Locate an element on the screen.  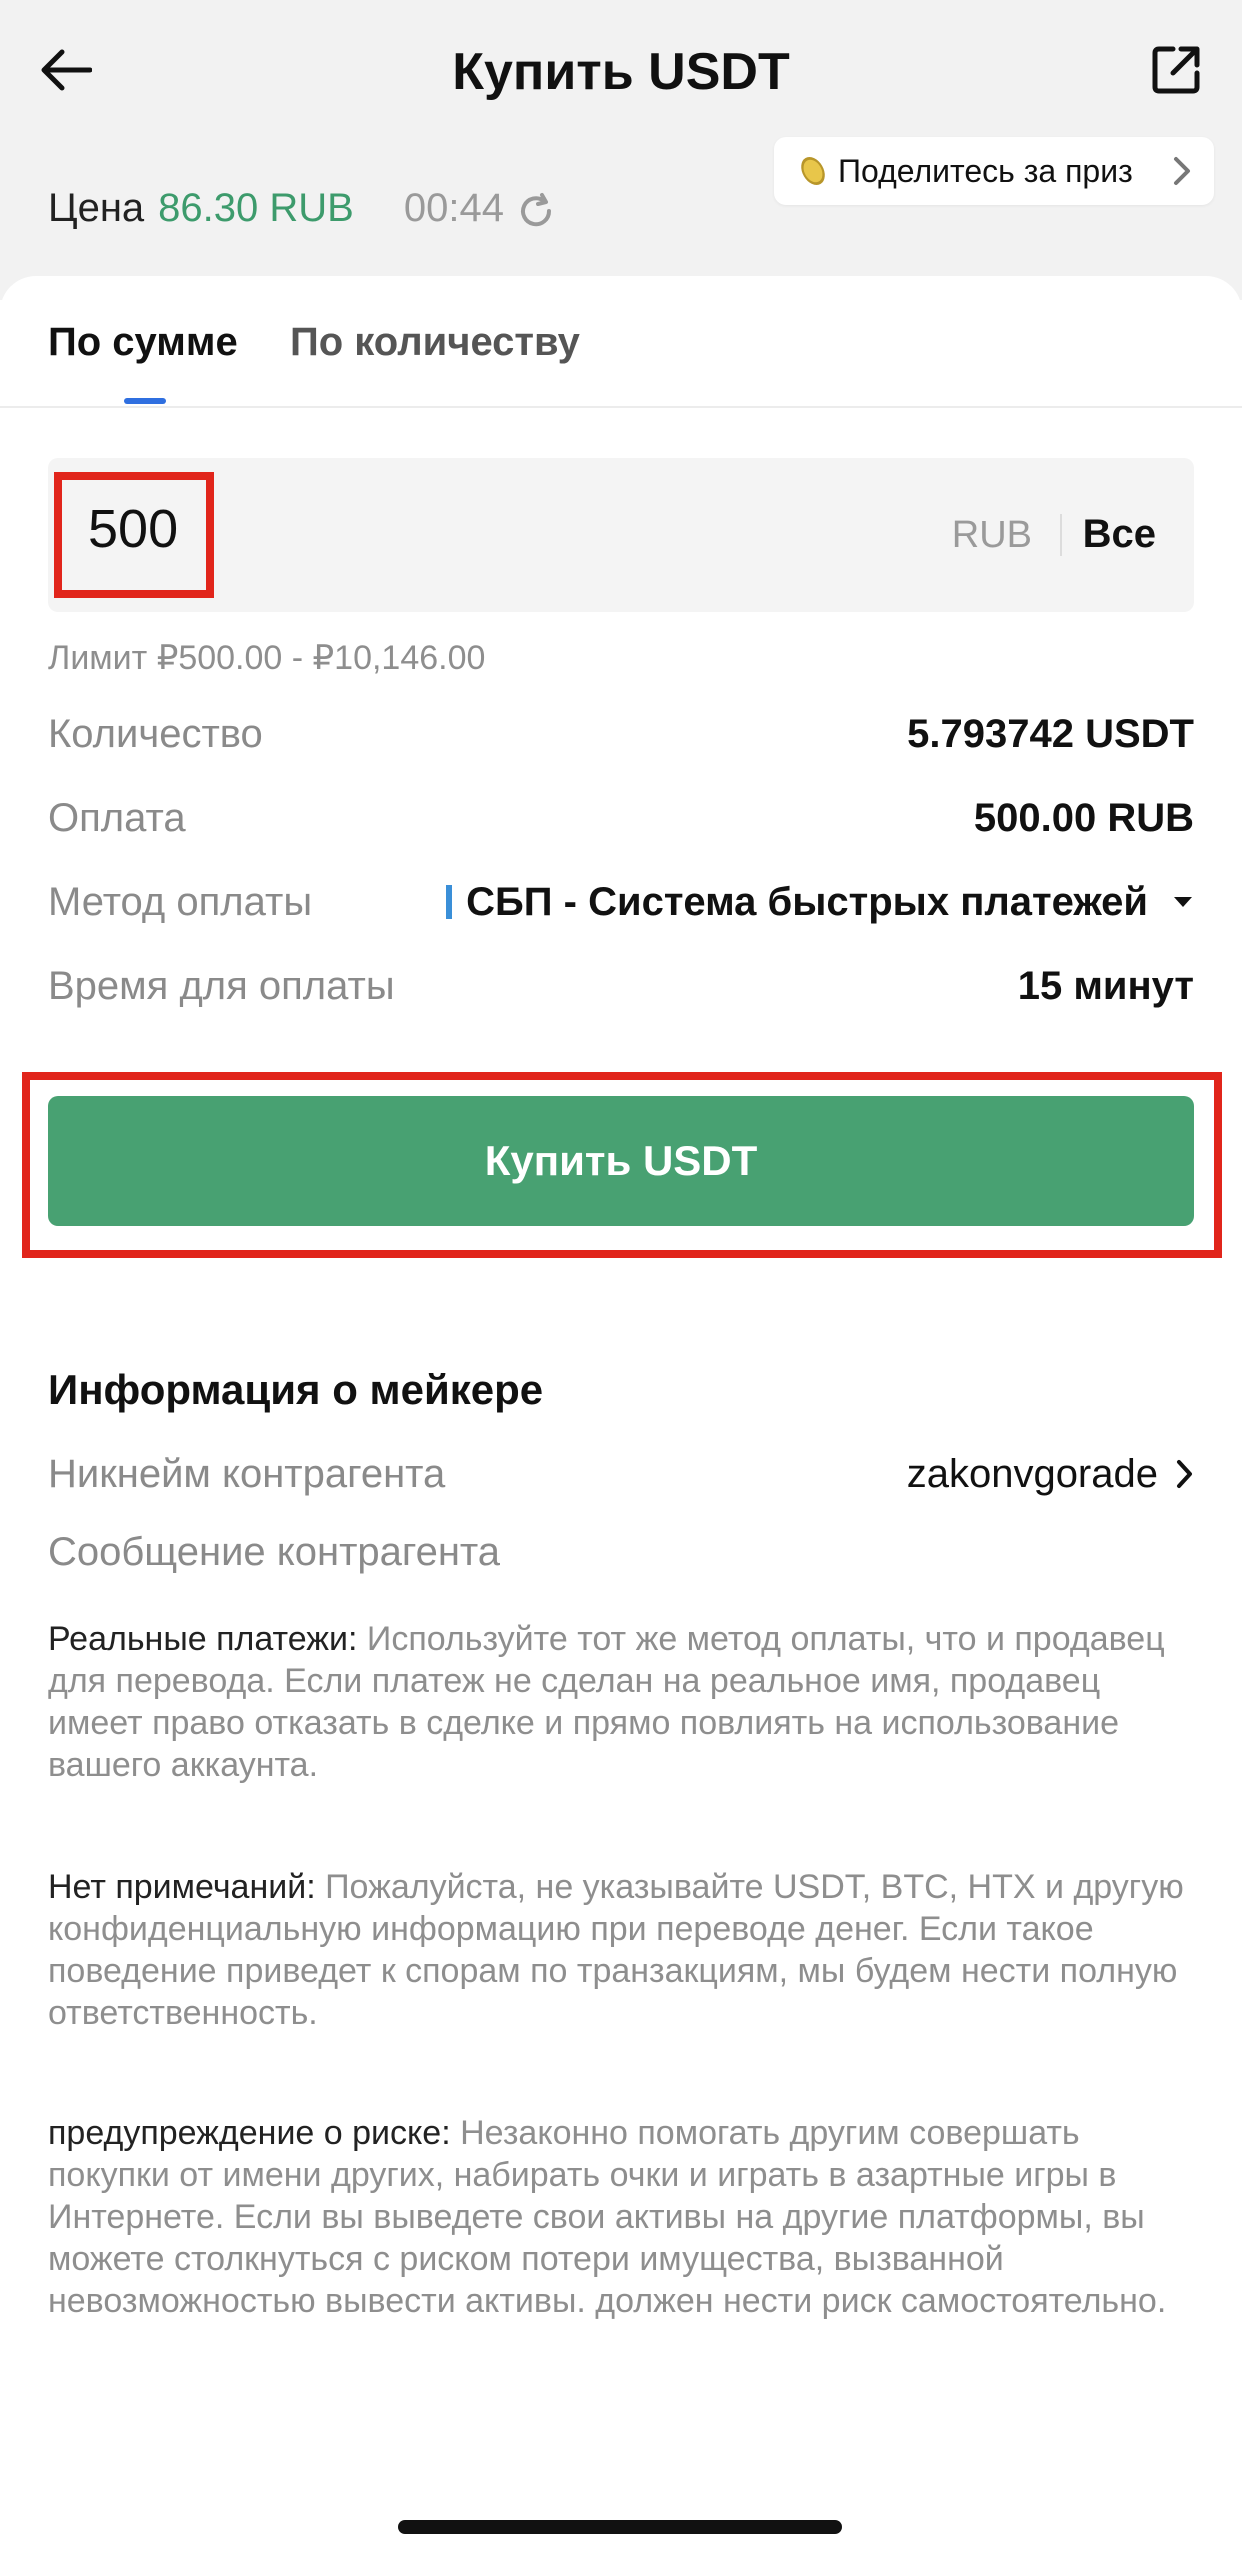
buy-usdt-button: Купить USDT is located at coordinates (621, 1161).